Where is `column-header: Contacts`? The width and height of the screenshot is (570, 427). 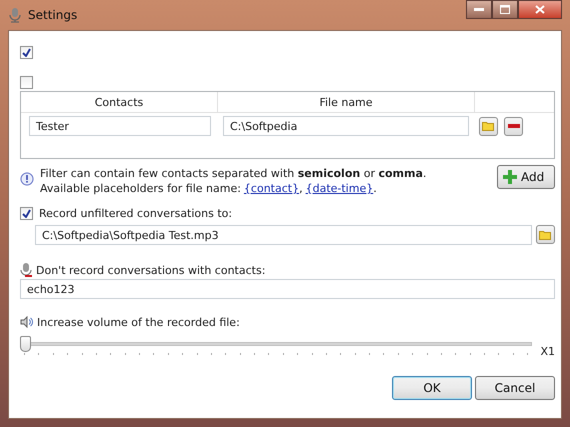
column-header: Contacts is located at coordinates (119, 102).